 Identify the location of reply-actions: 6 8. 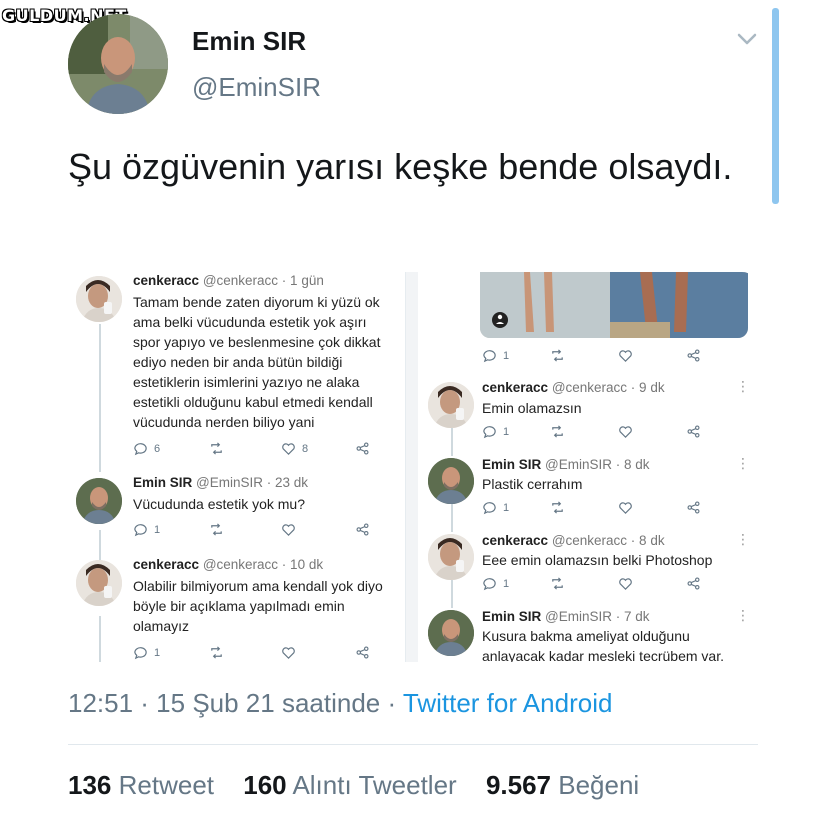
(263, 449).